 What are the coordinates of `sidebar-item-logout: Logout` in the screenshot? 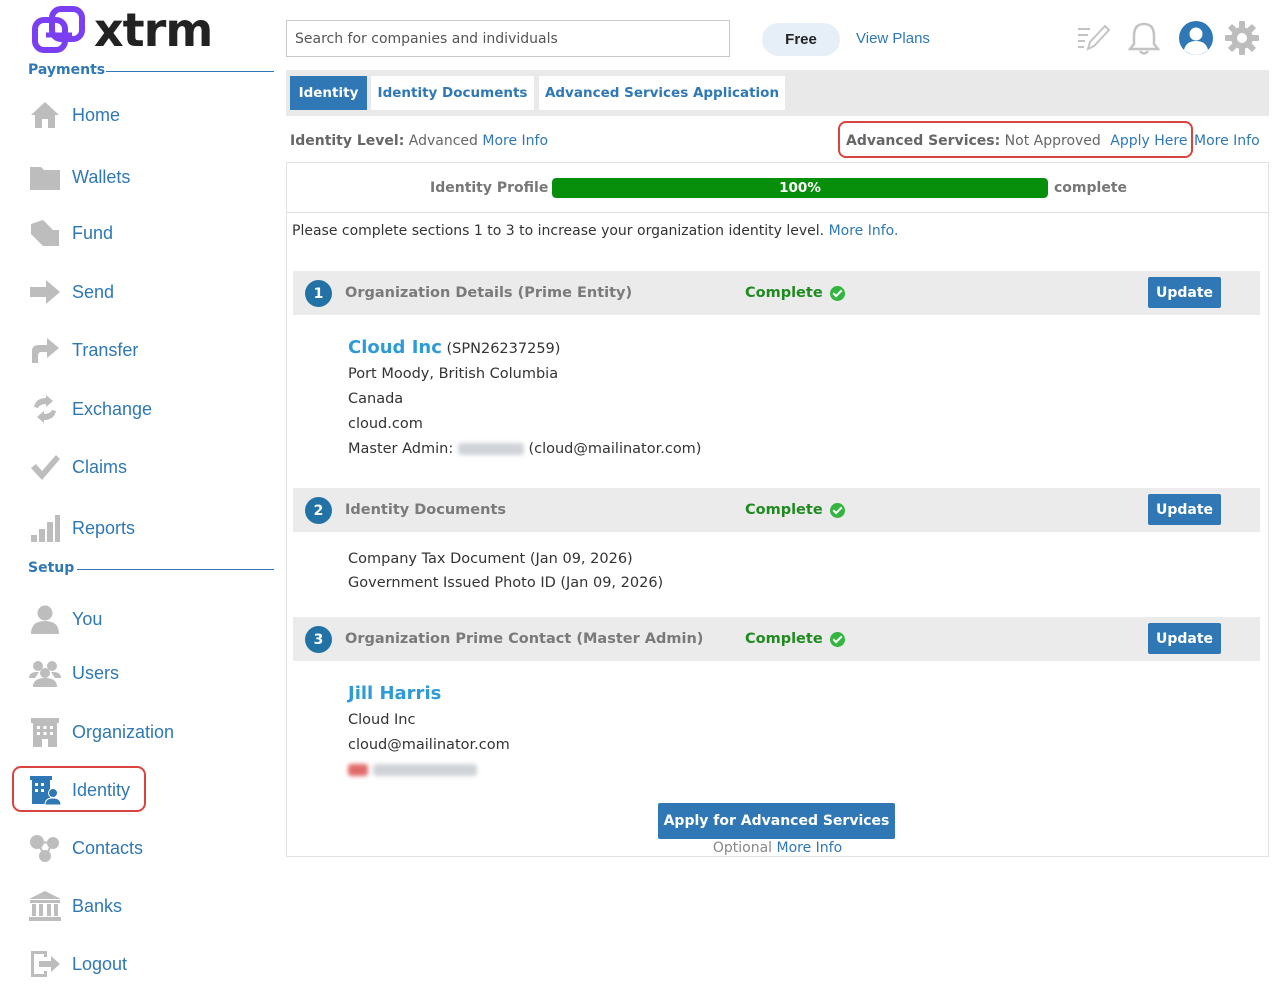 It's located at (77, 964).